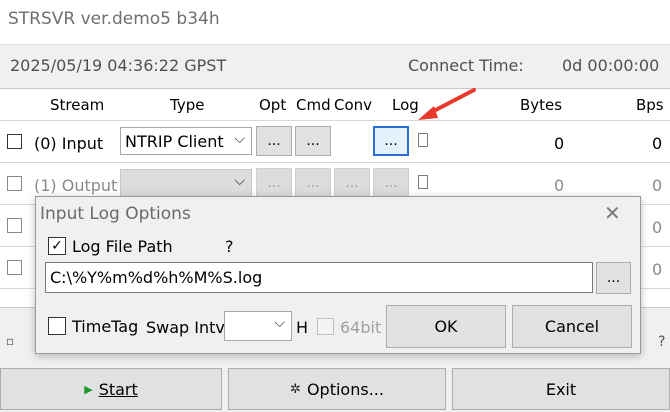 Image resolution: width=670 pixels, height=412 pixels. Describe the element at coordinates (559, 185) in the screenshot. I see `row1-bytes: 0` at that location.